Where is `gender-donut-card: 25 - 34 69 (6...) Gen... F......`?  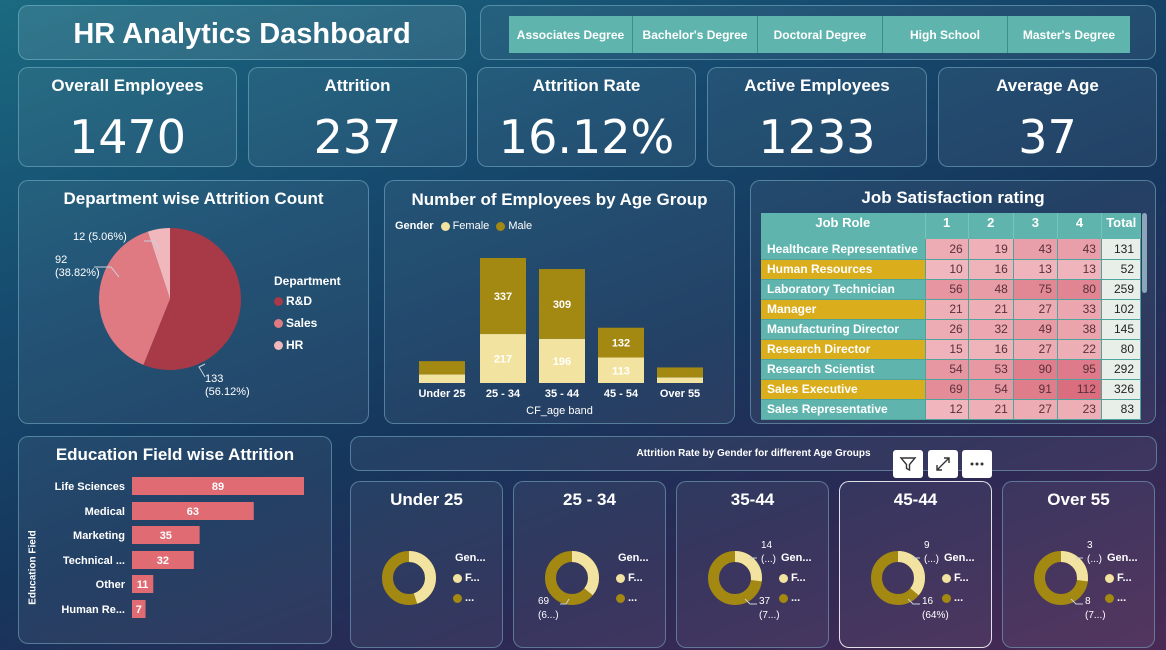 gender-donut-card: 25 - 34 69 (6...) Gen... F...... is located at coordinates (589, 564).